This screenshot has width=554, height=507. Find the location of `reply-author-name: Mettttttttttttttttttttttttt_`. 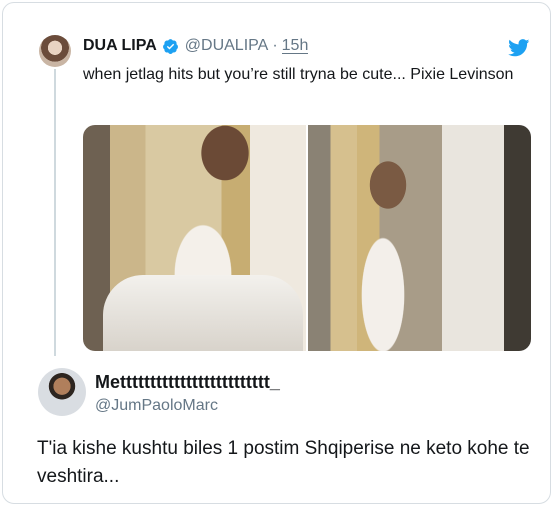

reply-author-name: Mettttttttttttttttttttttttt_ is located at coordinates (187, 382).